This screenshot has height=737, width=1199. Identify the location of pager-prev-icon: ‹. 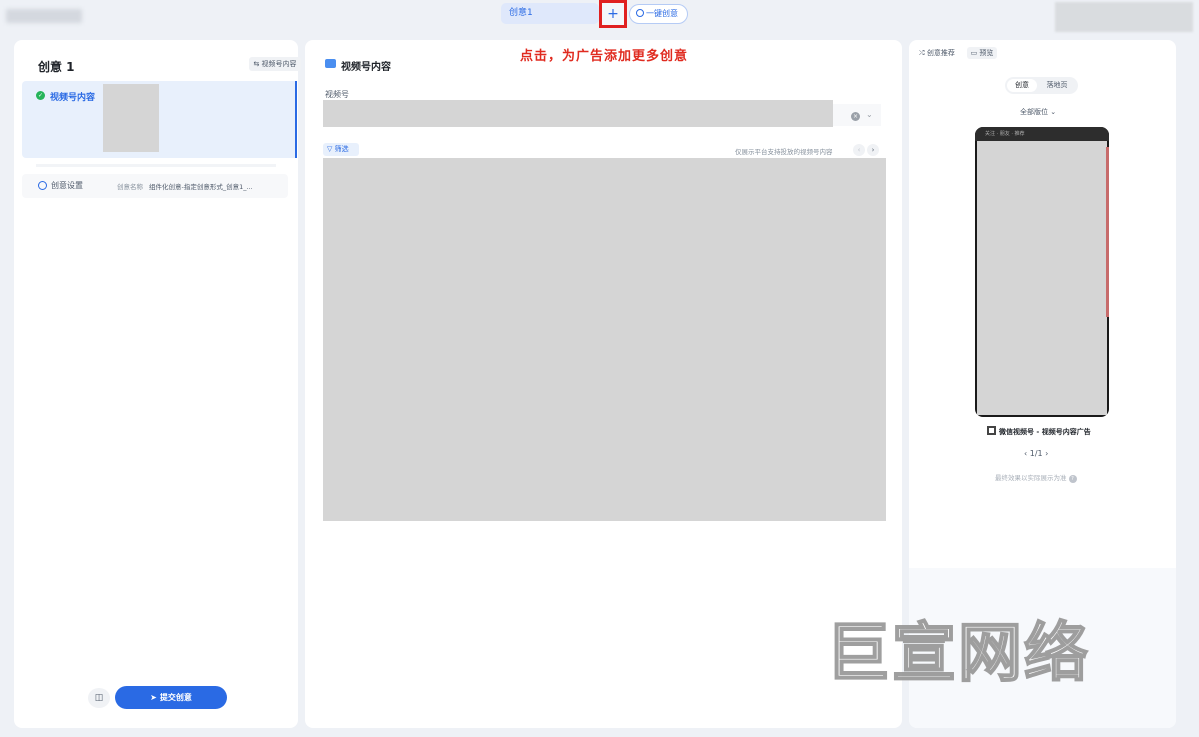
(1025, 453).